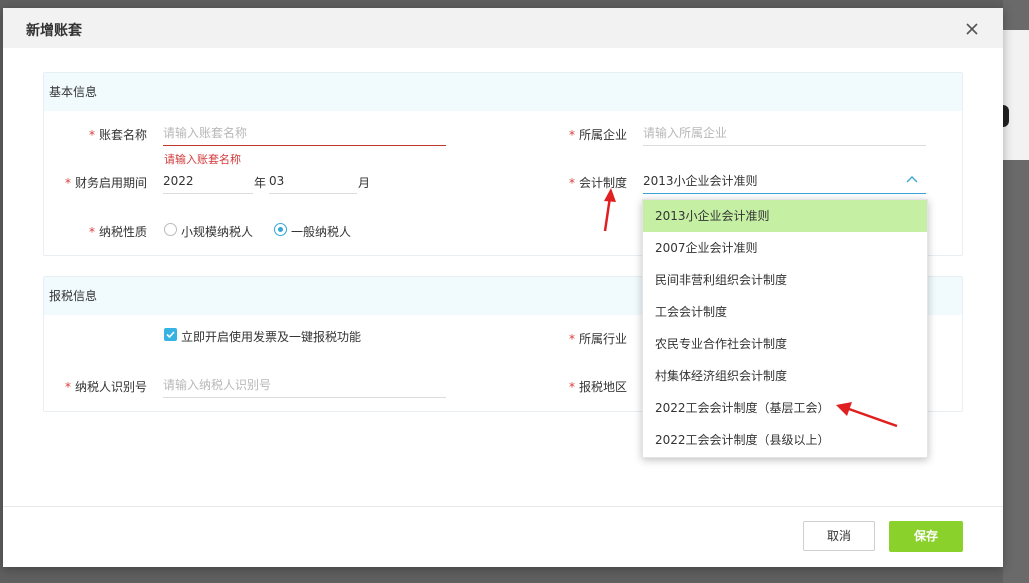  What do you see at coordinates (785, 344) in the screenshot?
I see `dropdown-option: 农民专业合作社会计制度` at bounding box center [785, 344].